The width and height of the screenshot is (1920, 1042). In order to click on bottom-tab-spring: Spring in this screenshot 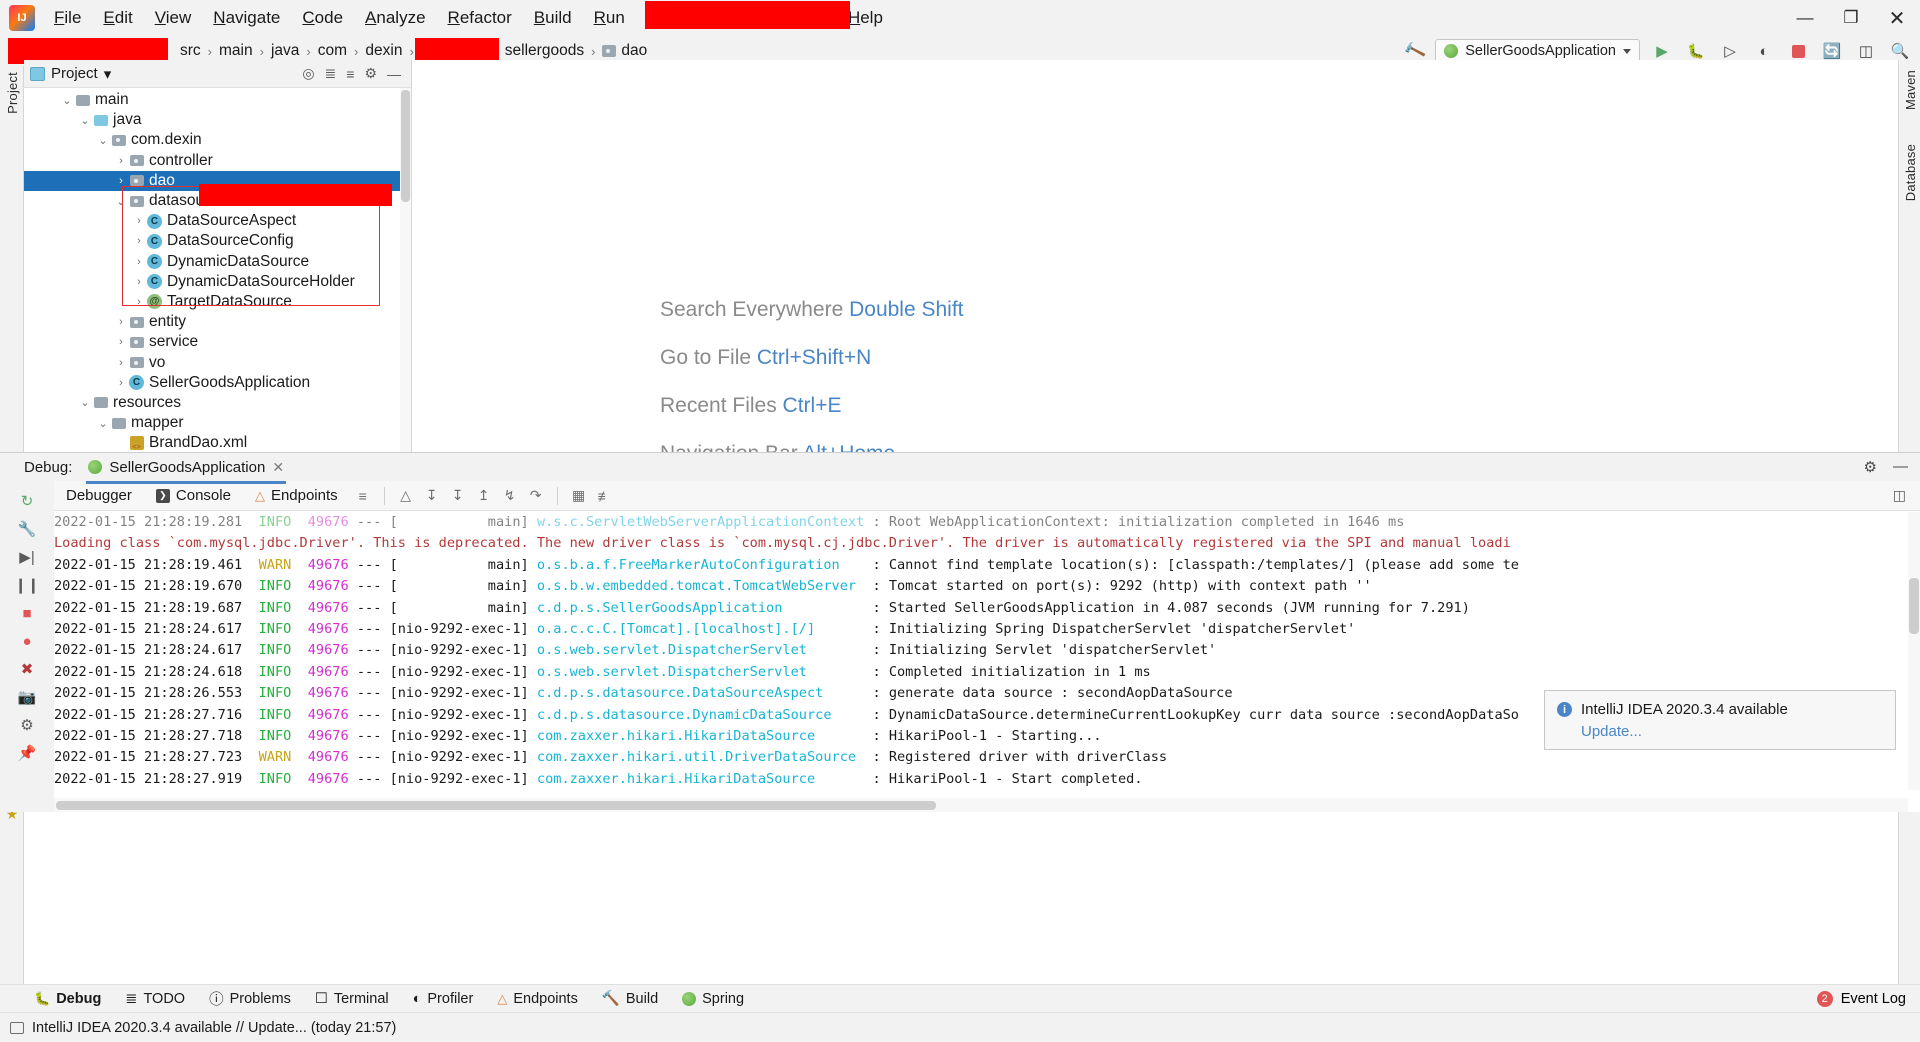, I will do `click(713, 999)`.